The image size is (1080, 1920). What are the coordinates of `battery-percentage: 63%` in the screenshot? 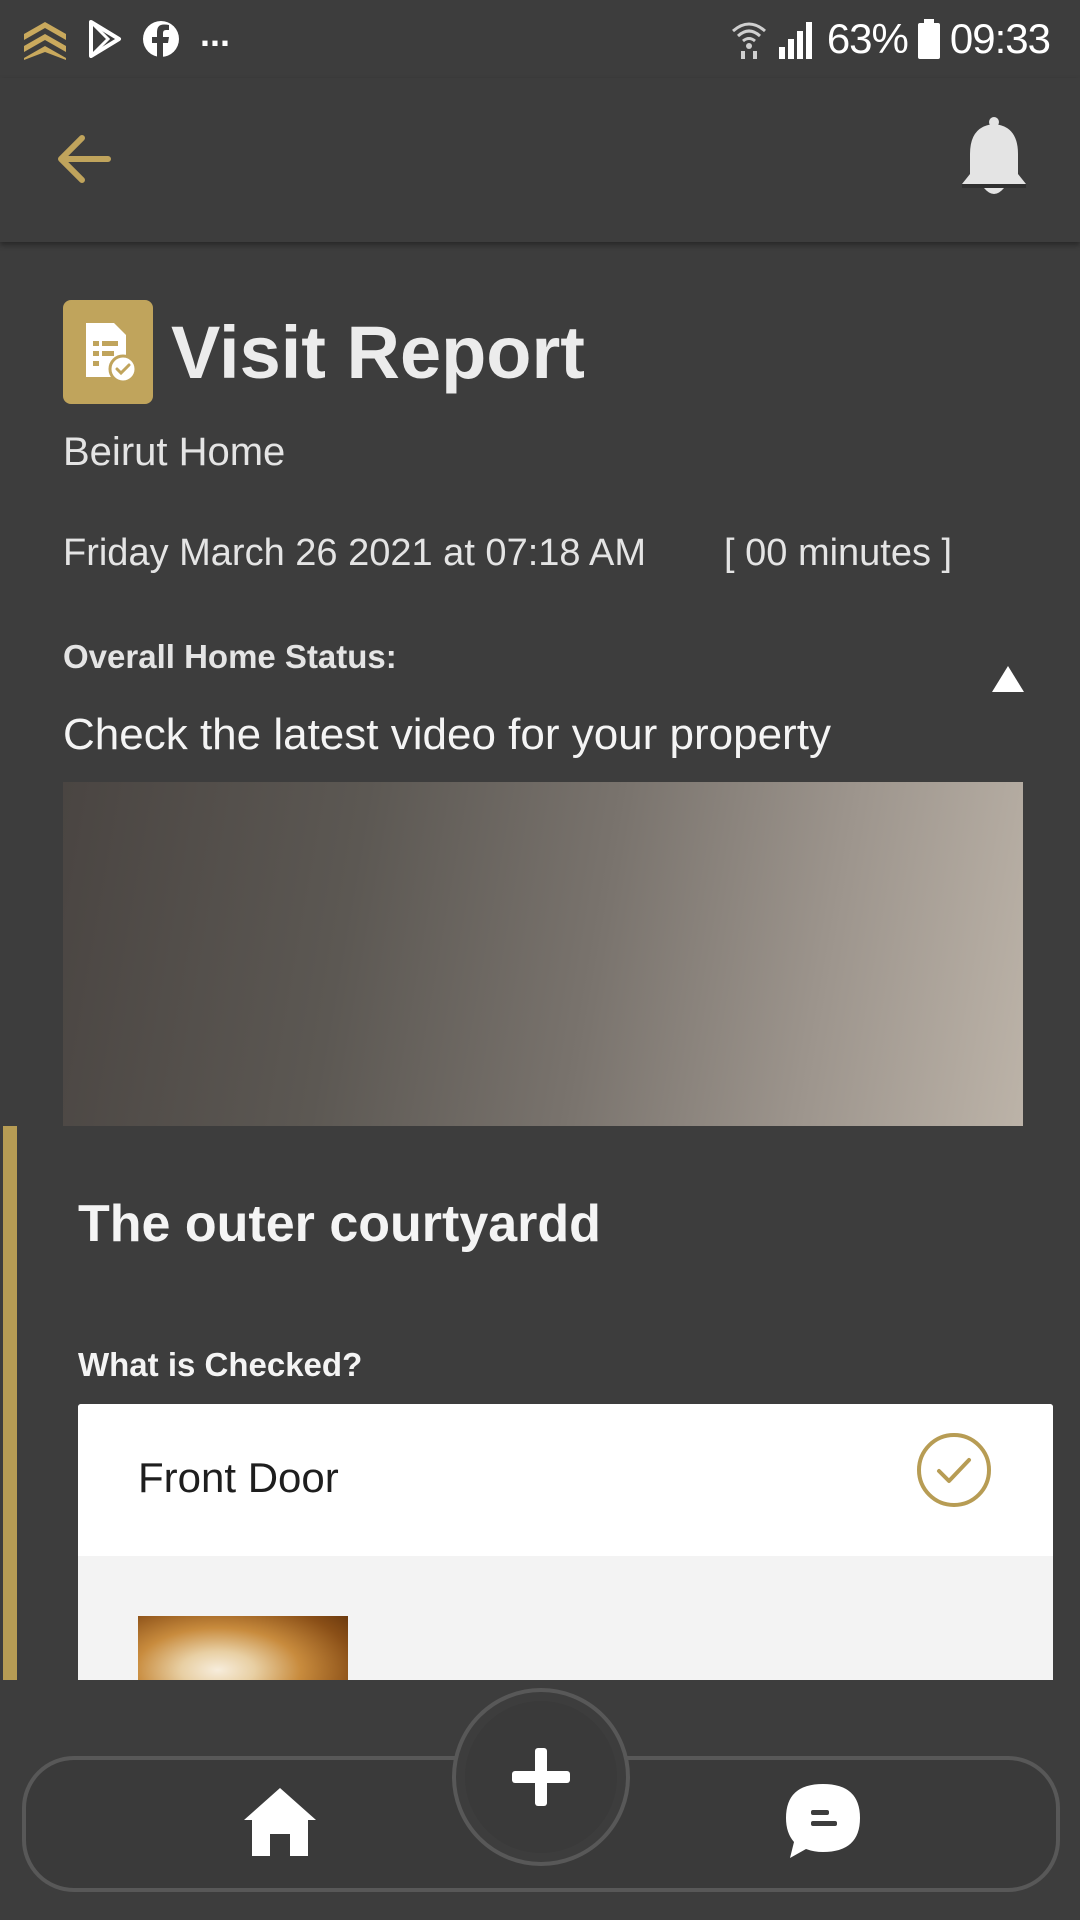 It's located at (867, 38).